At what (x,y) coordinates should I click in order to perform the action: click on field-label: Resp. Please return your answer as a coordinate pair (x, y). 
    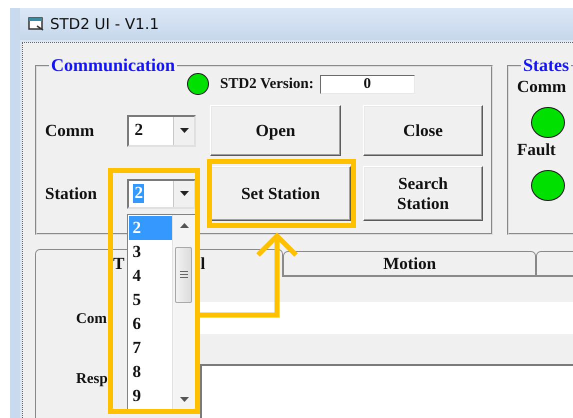
    Looking at the image, I should click on (92, 379).